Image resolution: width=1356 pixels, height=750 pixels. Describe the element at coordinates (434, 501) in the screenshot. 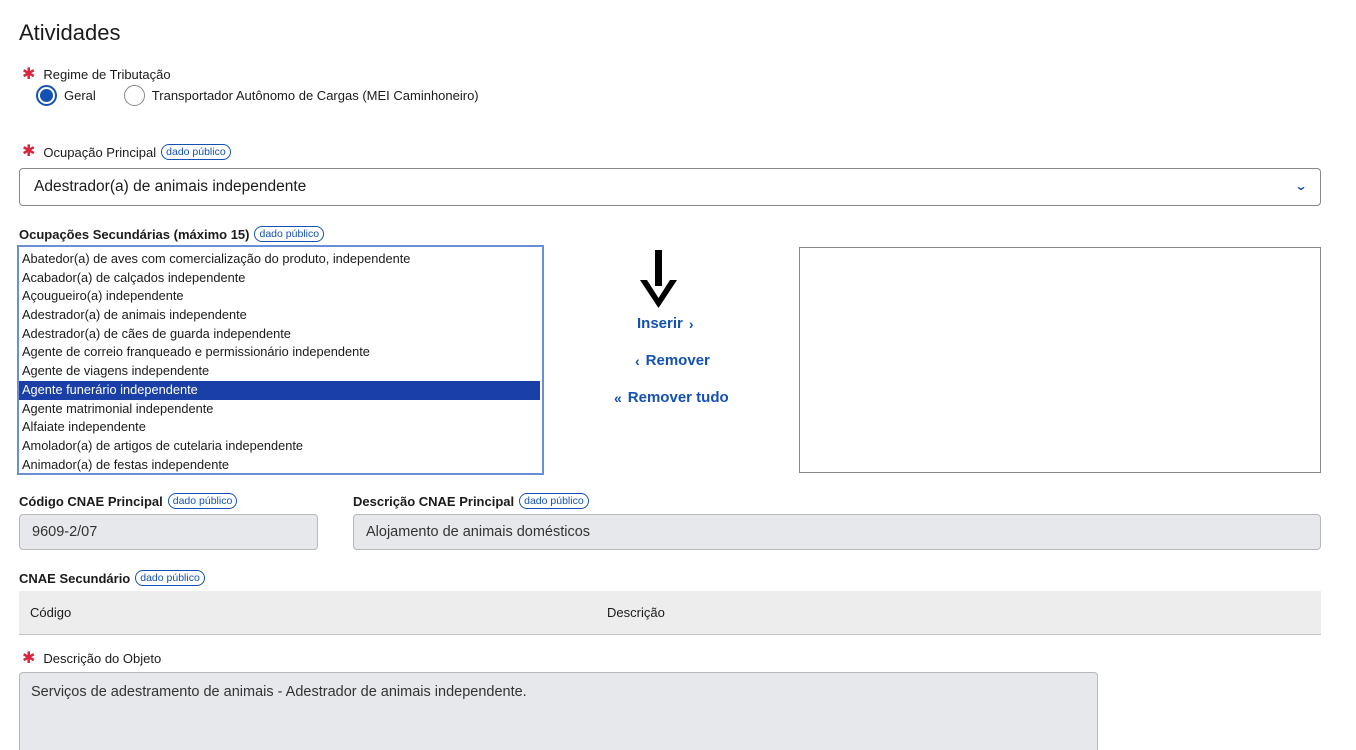

I see `descricao-cnae-label: Descrição CNAE Principal` at that location.